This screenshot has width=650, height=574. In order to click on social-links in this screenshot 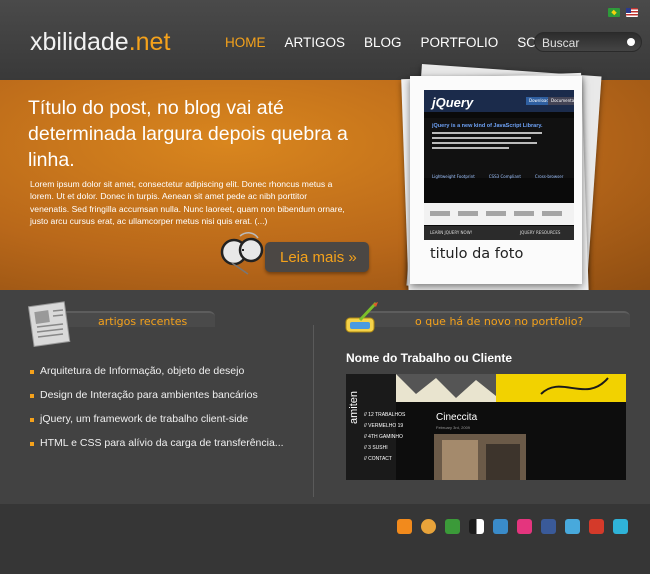, I will do `click(512, 526)`.